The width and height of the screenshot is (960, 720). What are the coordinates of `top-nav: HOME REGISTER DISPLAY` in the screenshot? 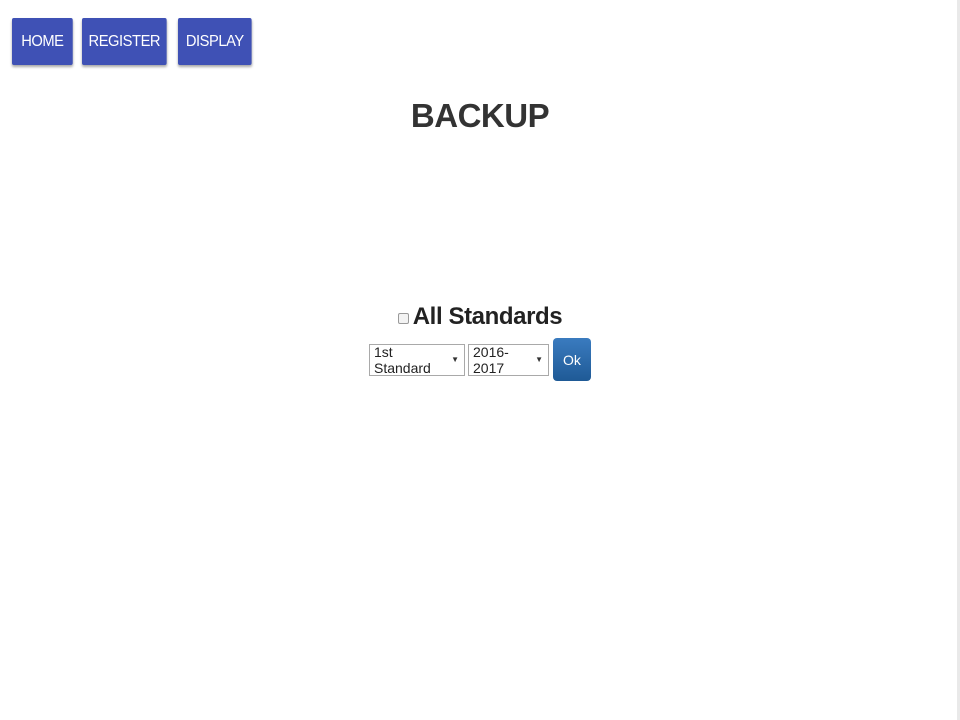 It's located at (135, 41).